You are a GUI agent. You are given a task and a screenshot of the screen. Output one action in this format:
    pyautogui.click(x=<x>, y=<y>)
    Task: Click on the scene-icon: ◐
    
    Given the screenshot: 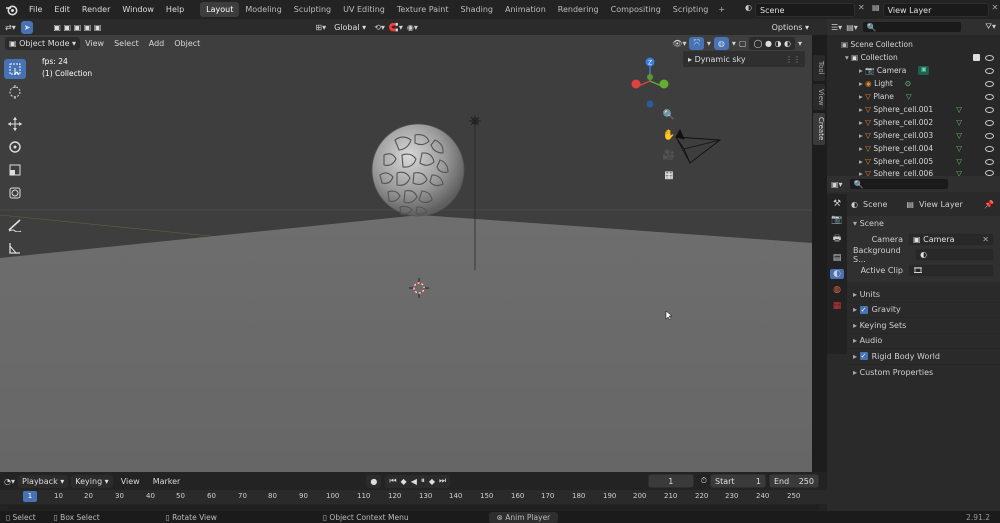 What is the action you would take?
    pyautogui.click(x=748, y=10)
    